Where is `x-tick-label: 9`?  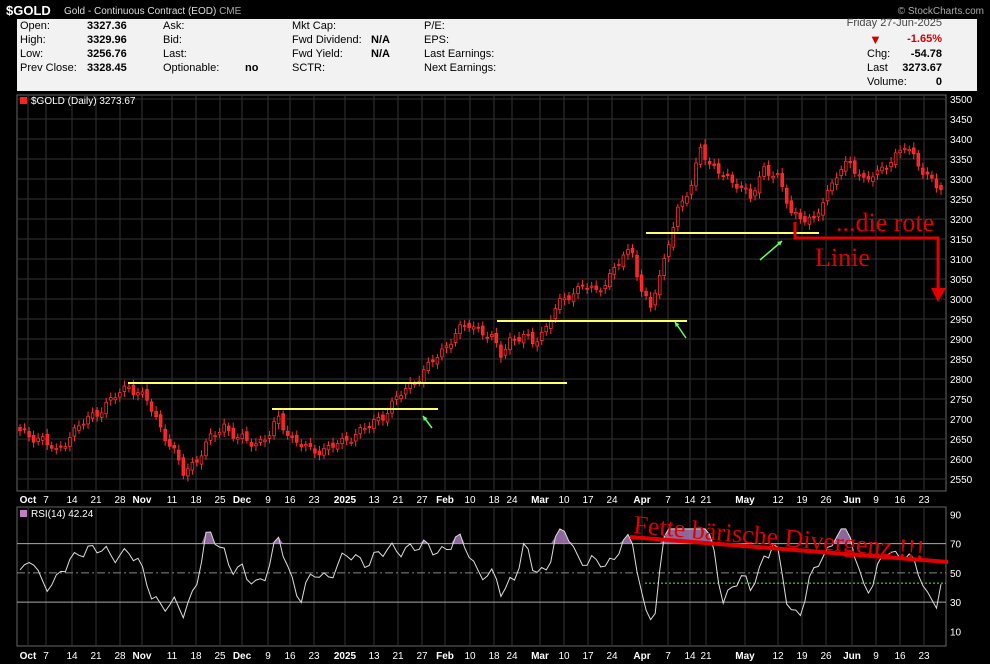 x-tick-label: 9 is located at coordinates (876, 656).